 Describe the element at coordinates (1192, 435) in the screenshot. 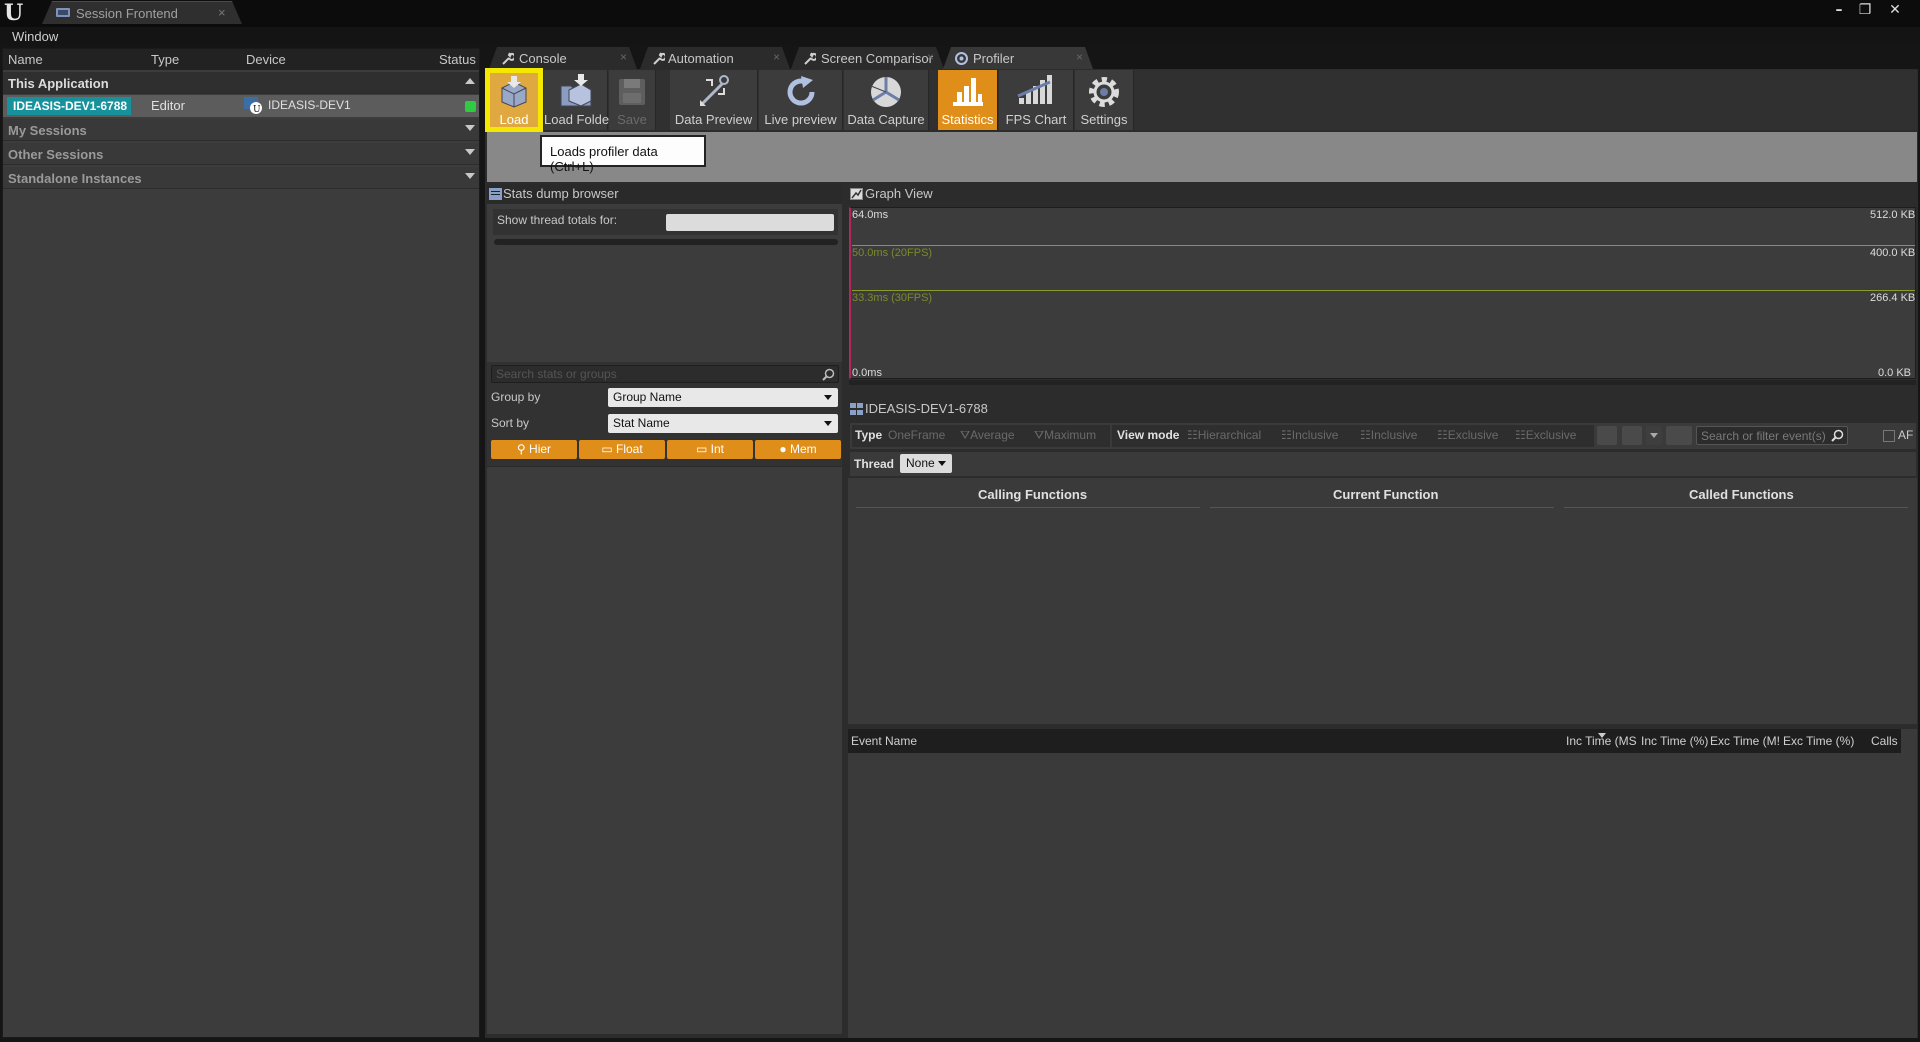

I see `hierarchical-icon: ☷` at that location.